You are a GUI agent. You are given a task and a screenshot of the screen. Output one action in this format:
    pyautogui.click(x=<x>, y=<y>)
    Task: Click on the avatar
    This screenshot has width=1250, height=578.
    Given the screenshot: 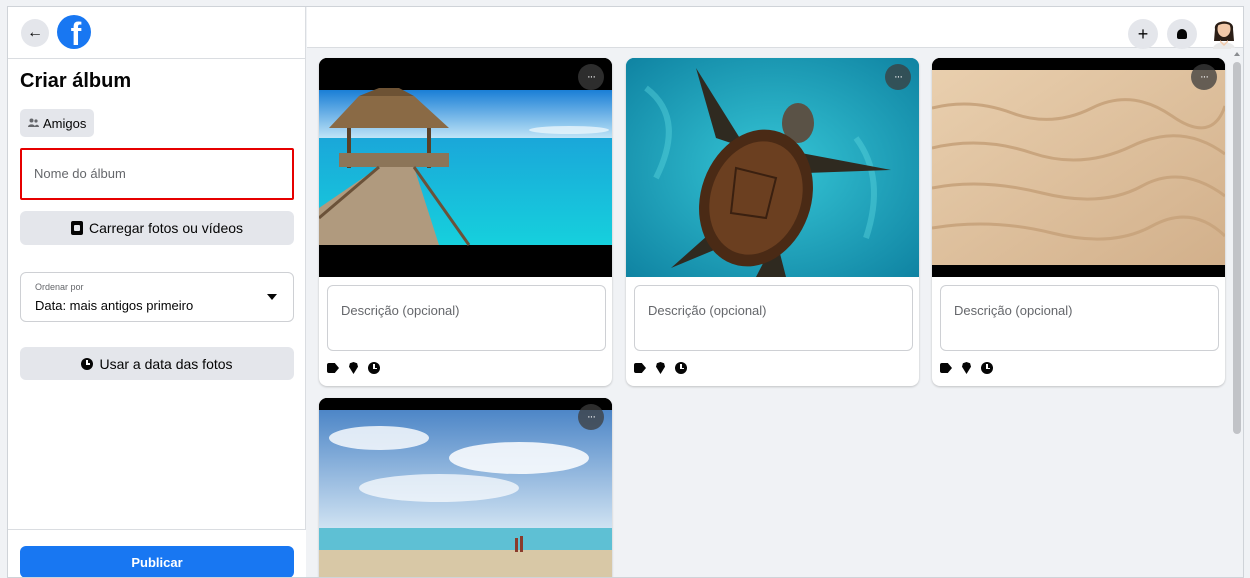 What is the action you would take?
    pyautogui.click(x=1224, y=32)
    